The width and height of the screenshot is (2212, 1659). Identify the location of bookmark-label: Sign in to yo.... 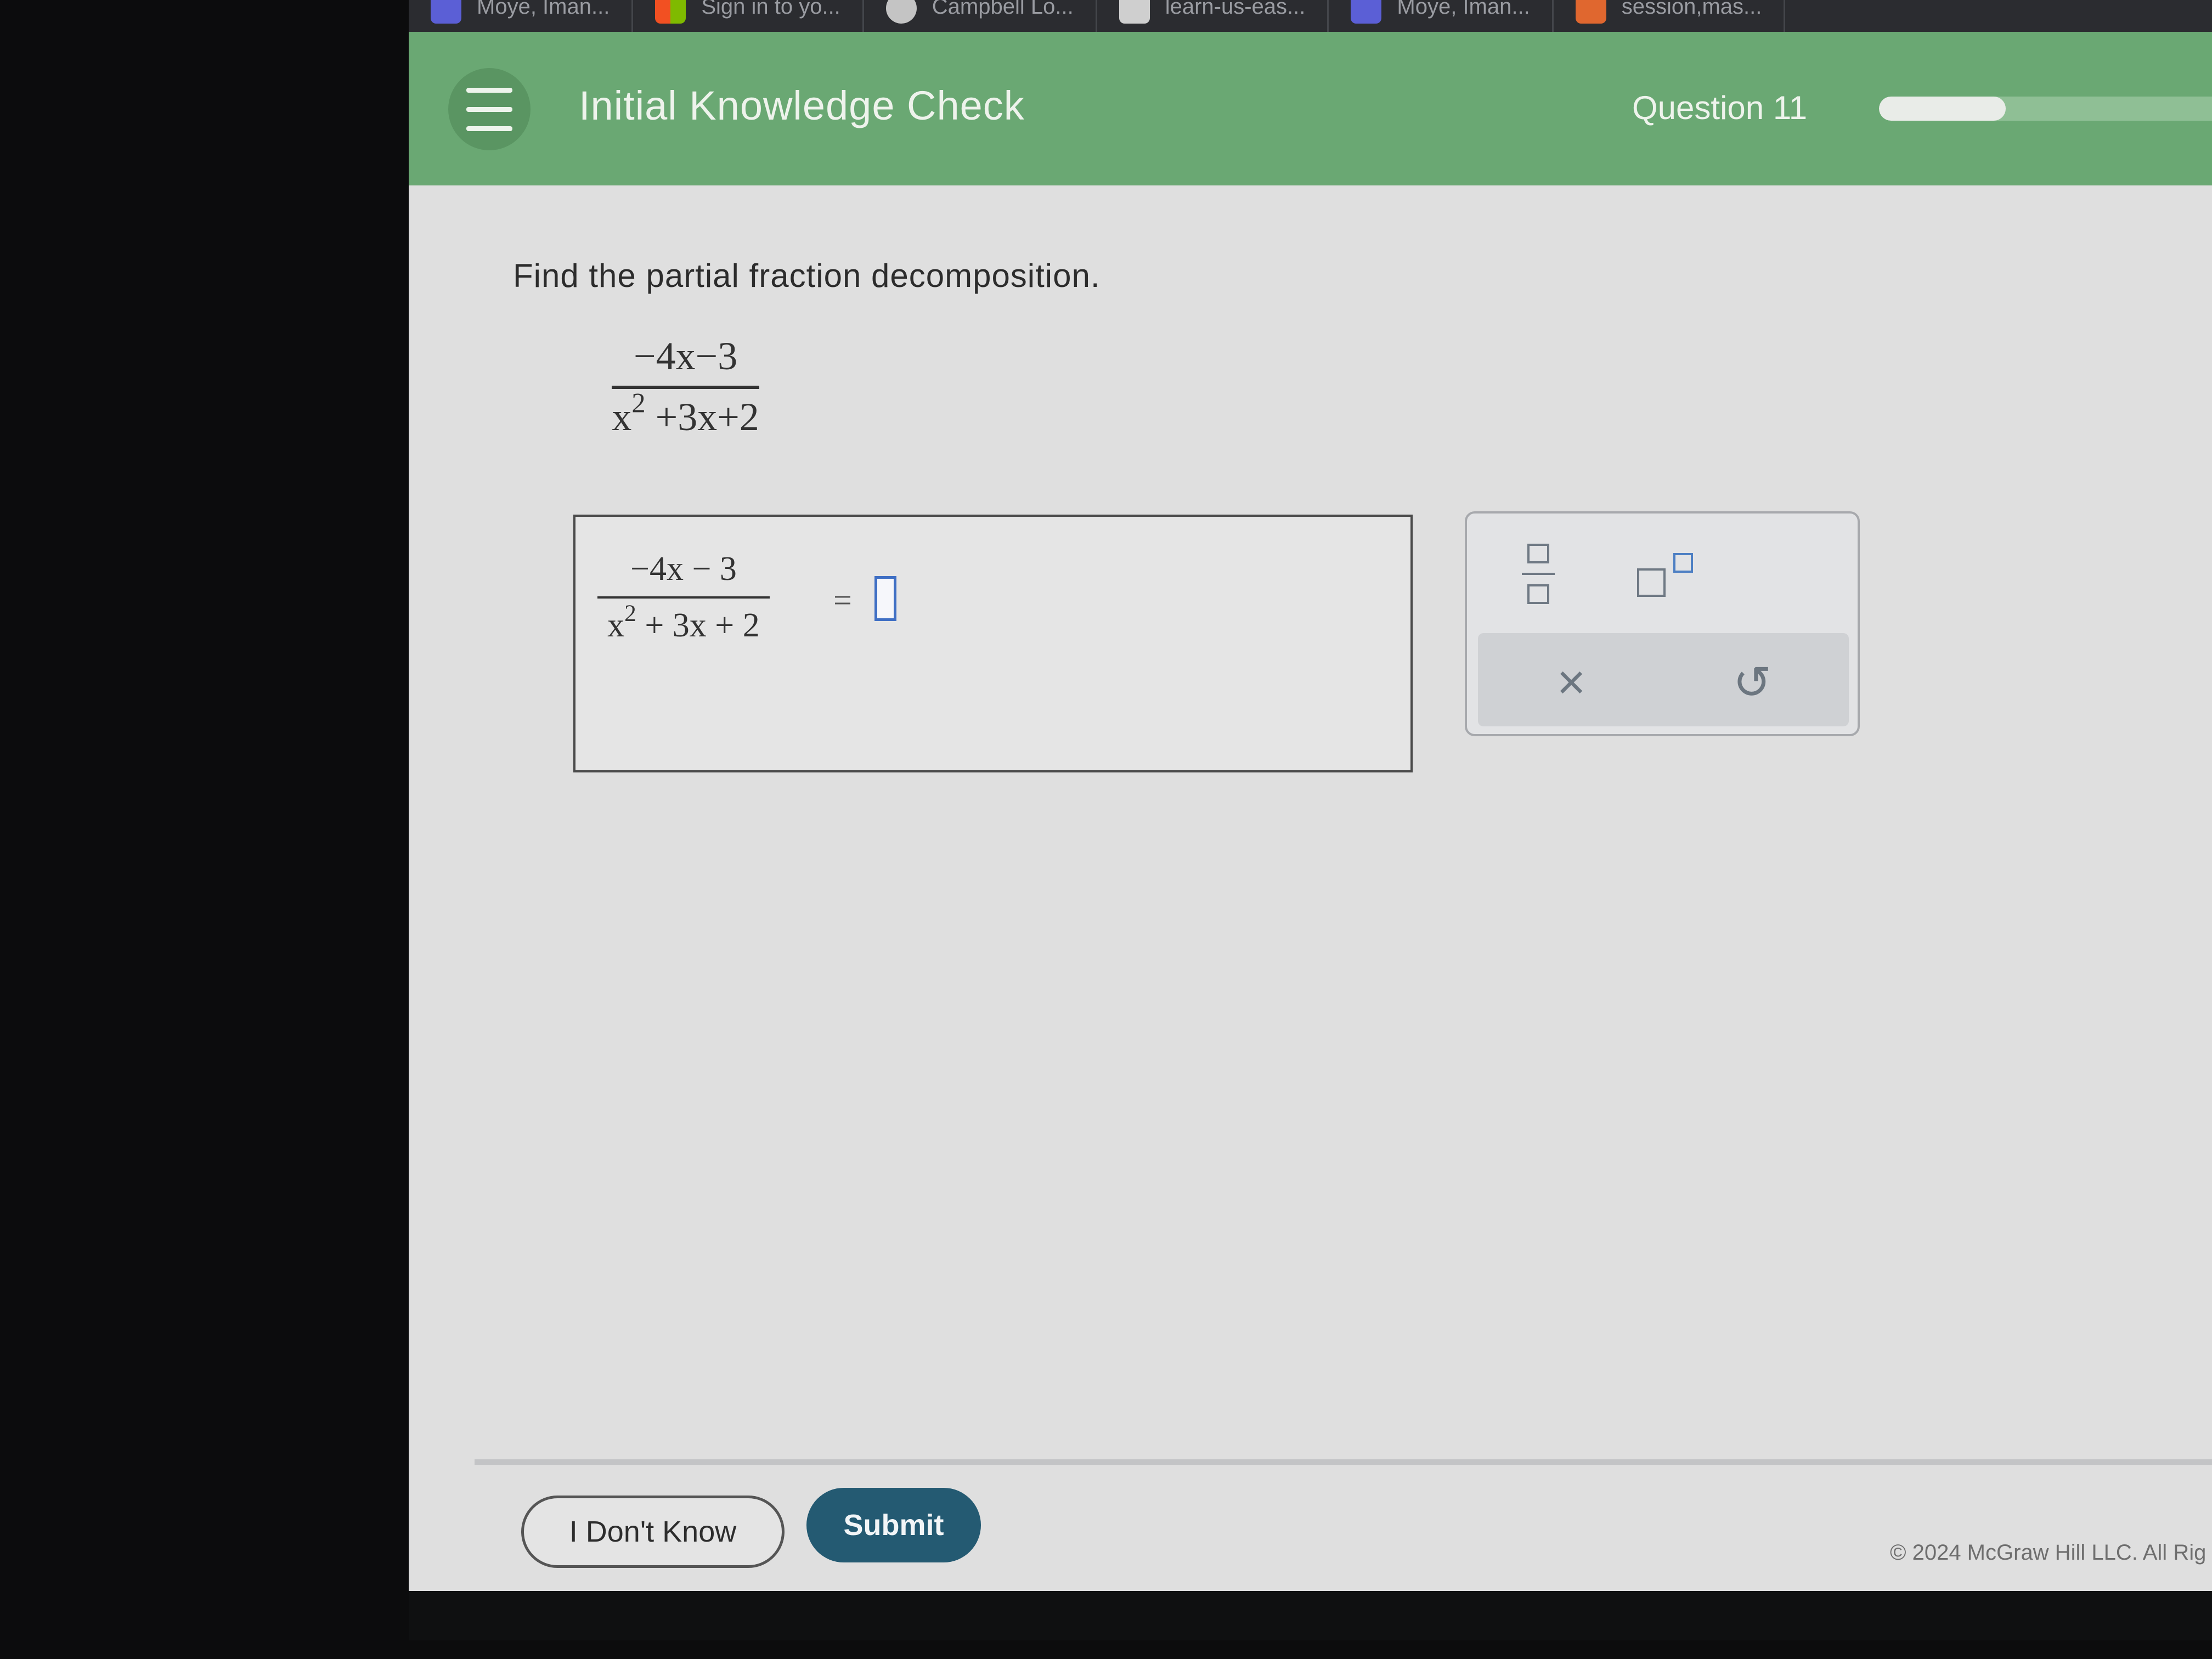
(770, 9).